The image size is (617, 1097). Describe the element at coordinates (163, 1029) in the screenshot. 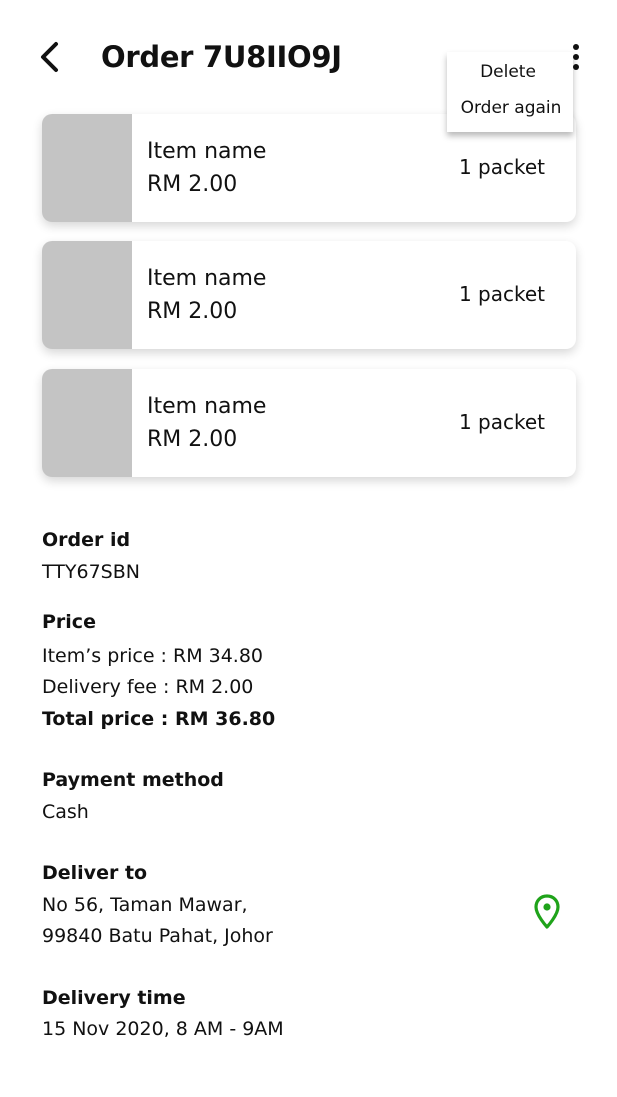

I see `delivery-time-value: 15 Nov 2020, 8 AM - 9AM` at that location.